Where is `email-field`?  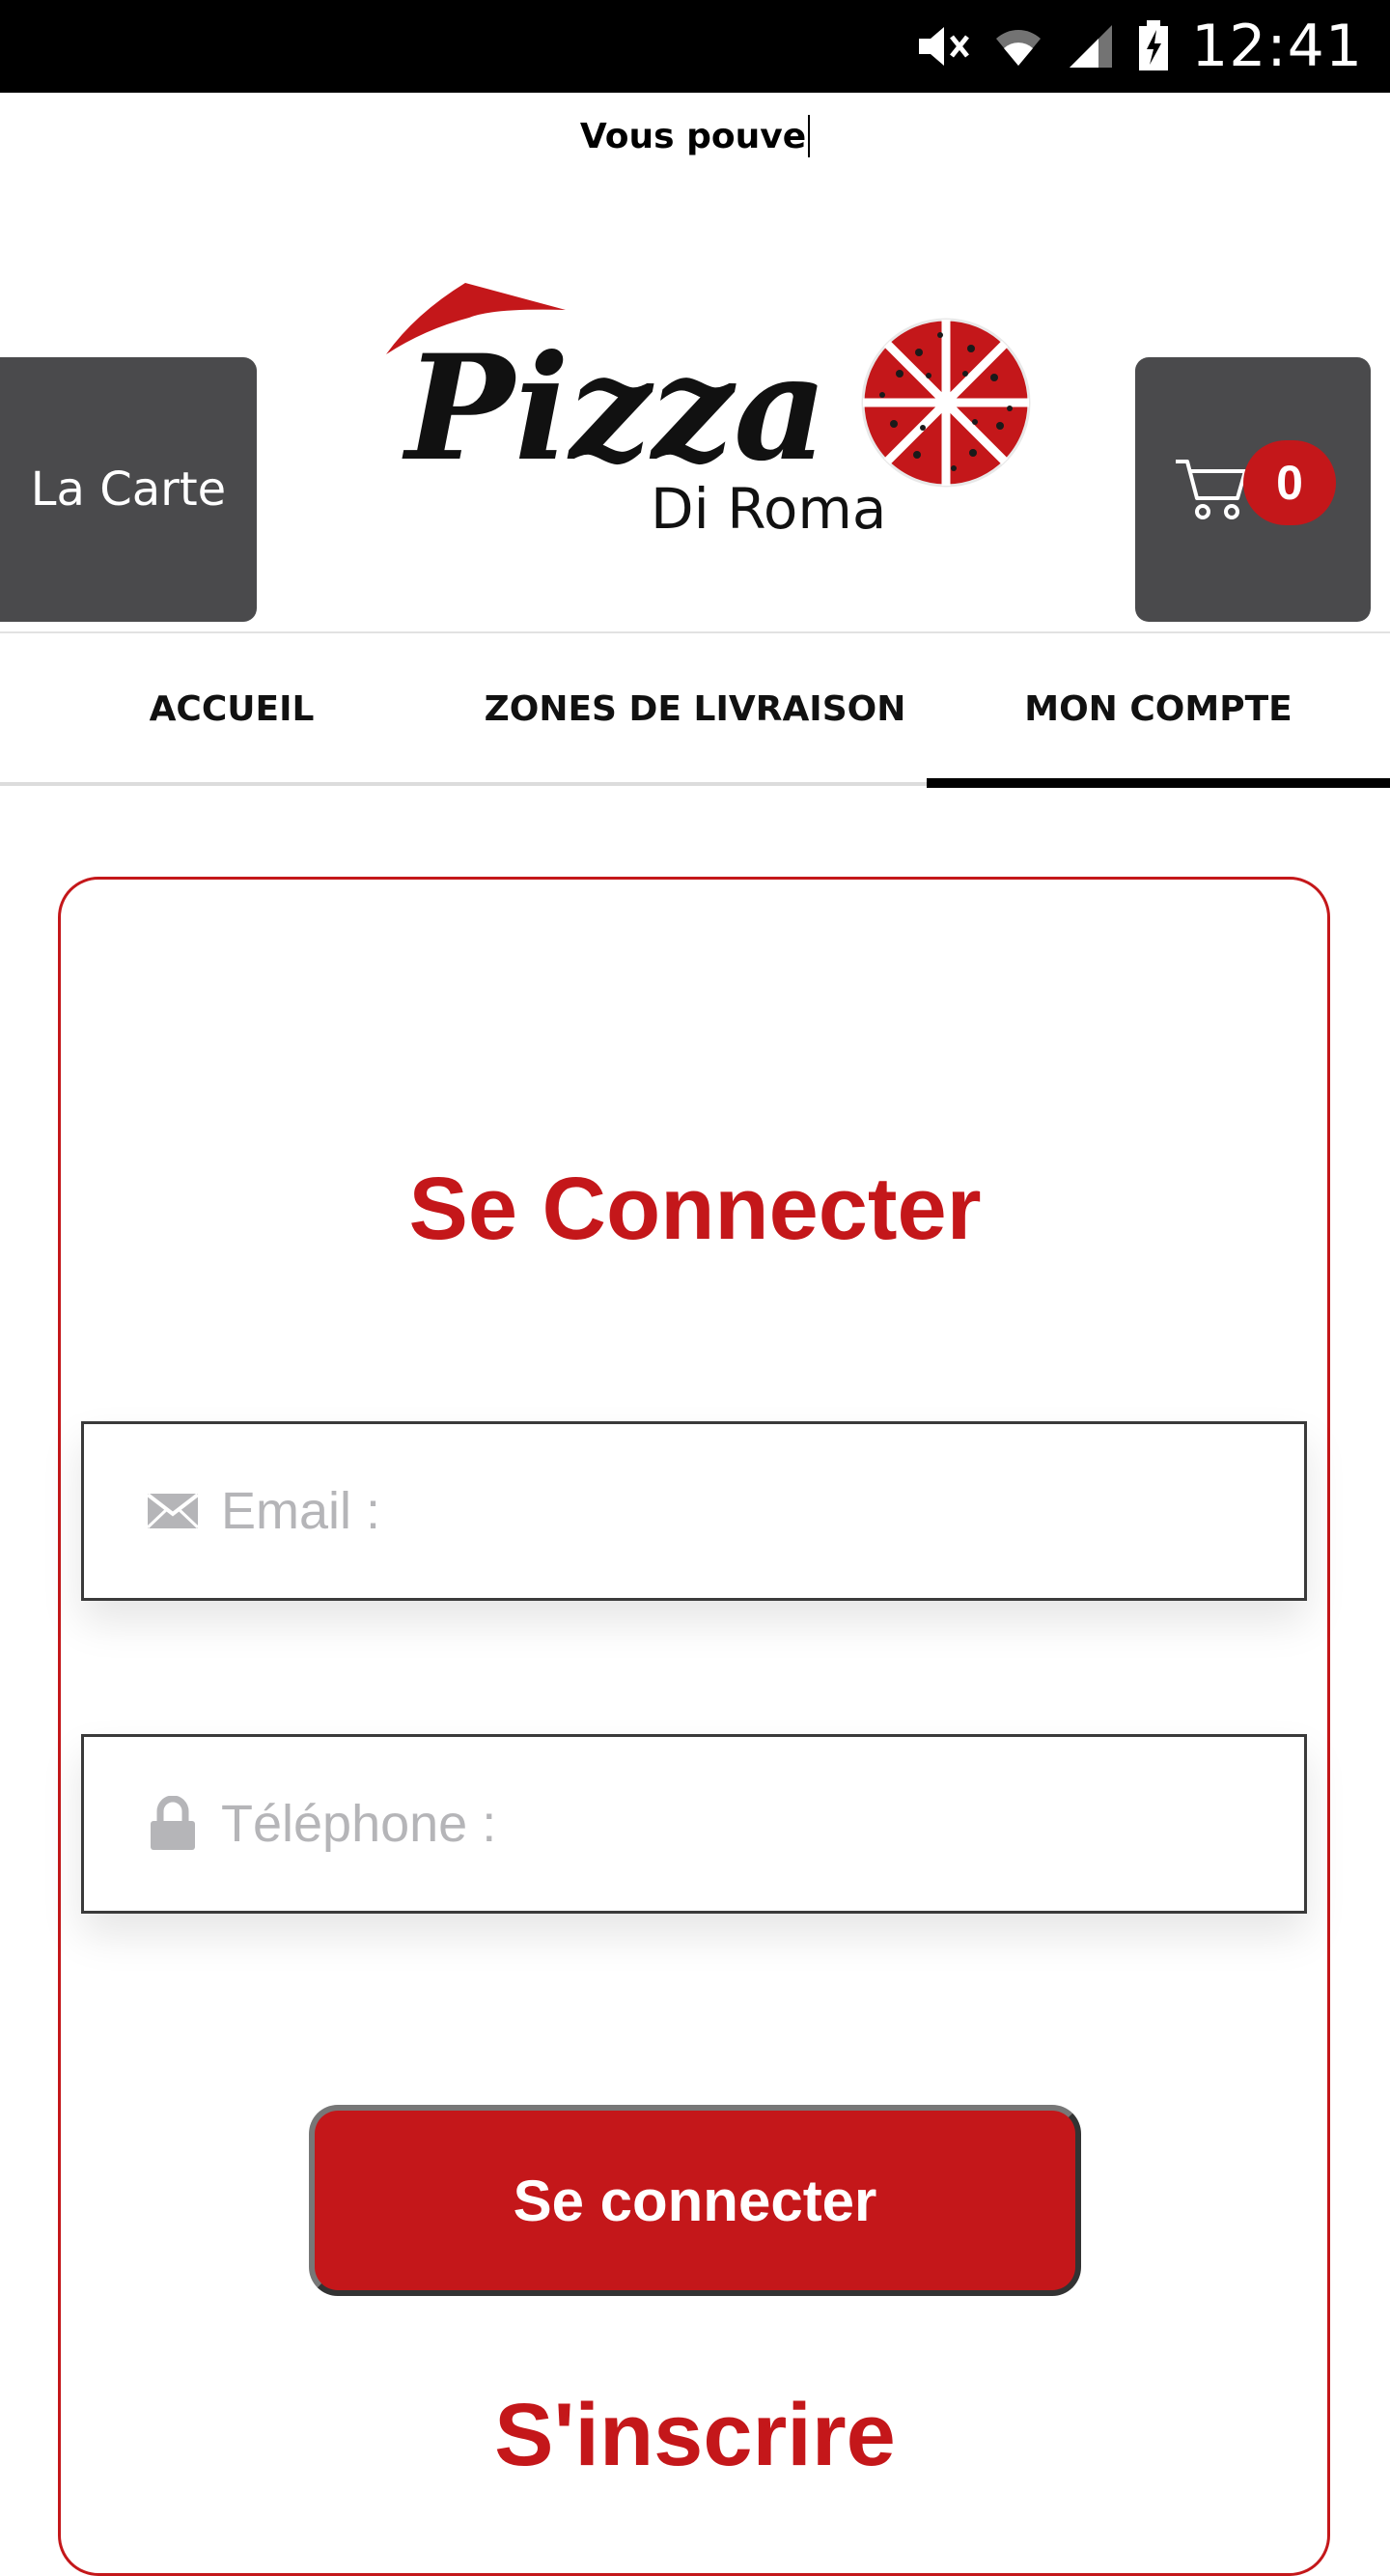 email-field is located at coordinates (694, 1511).